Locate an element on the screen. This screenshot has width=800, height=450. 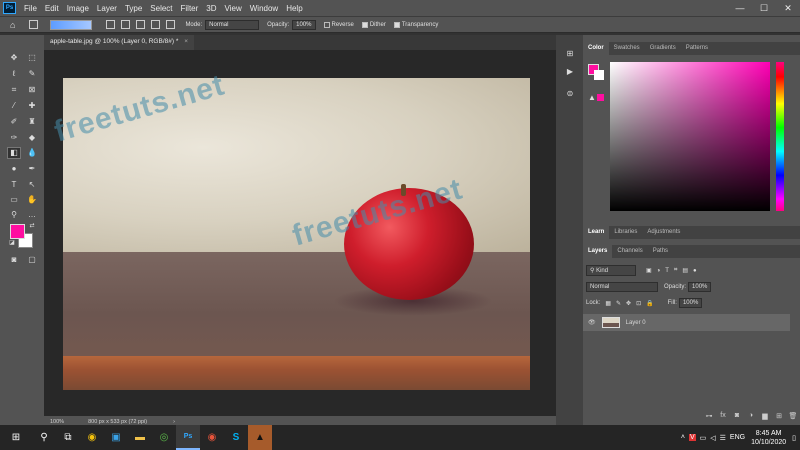
healing-tool-icon: ✚ is located at coordinates (32, 106).